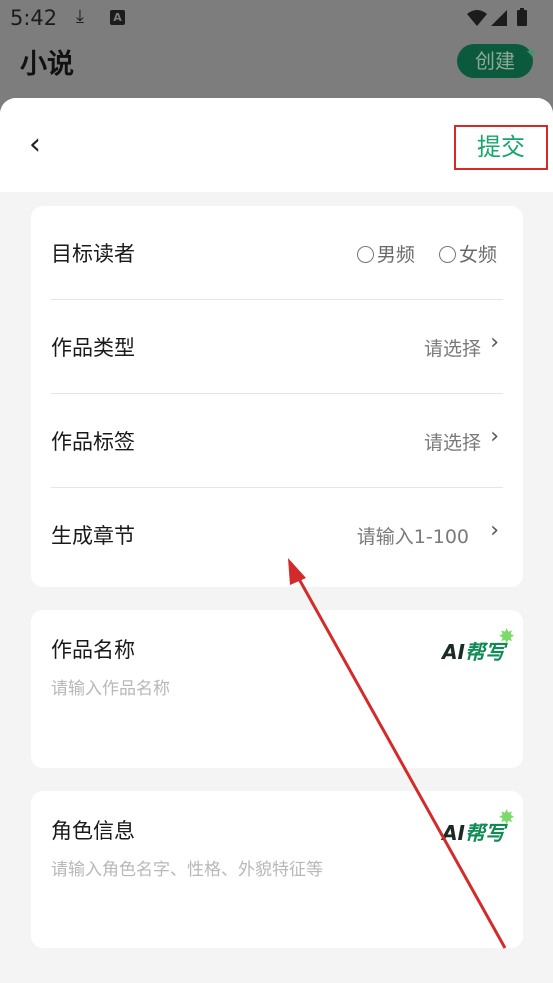 This screenshot has height=983, width=553. I want to click on role-info-card: 角色信息 请输入角色名字、性格、外貌特征等 AI帮写 ✸, so click(277, 869).